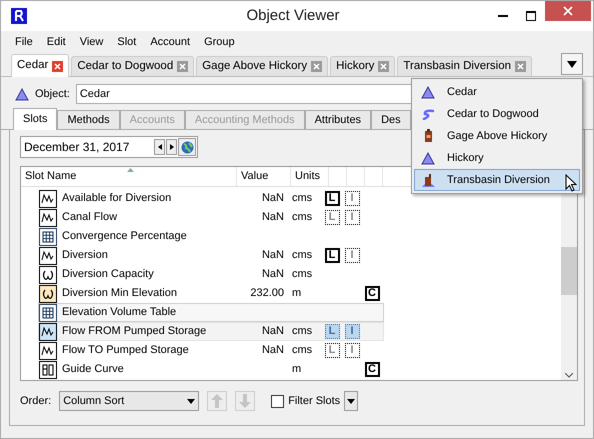 The height and width of the screenshot is (439, 594). Describe the element at coordinates (90, 218) in the screenshot. I see `slot-name: Canal Flow` at that location.